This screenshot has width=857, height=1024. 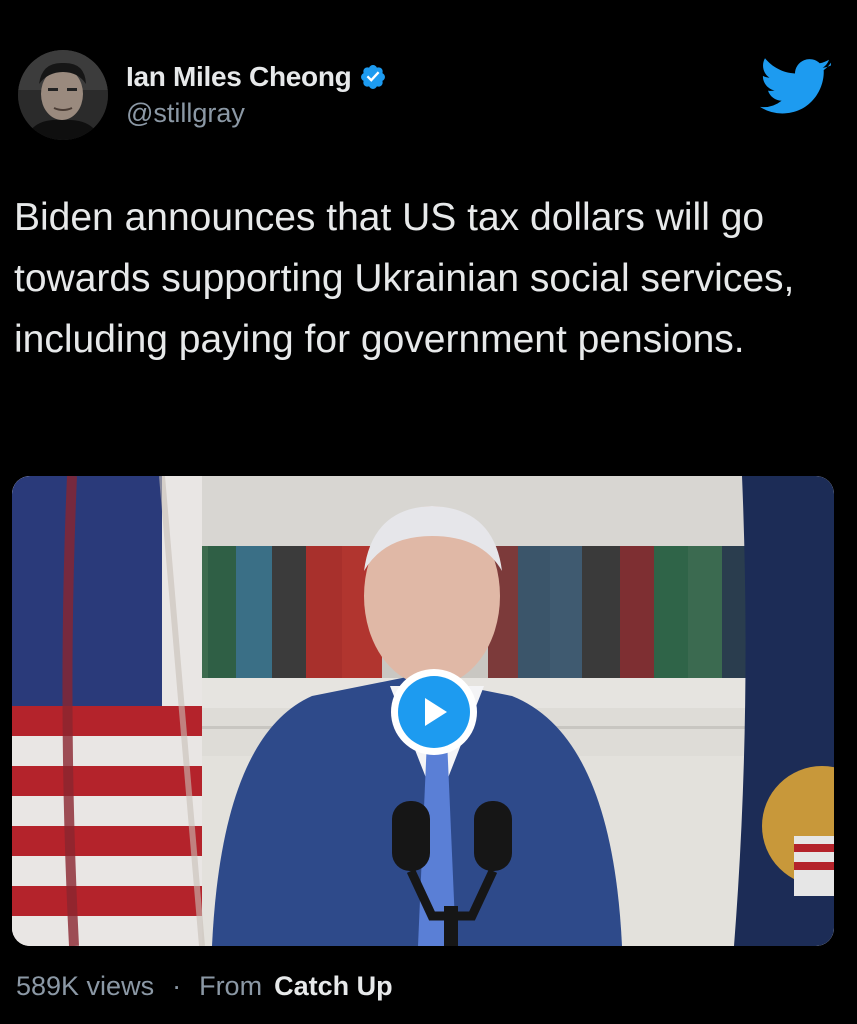 I want to click on source-link: Catch Up, so click(x=333, y=986).